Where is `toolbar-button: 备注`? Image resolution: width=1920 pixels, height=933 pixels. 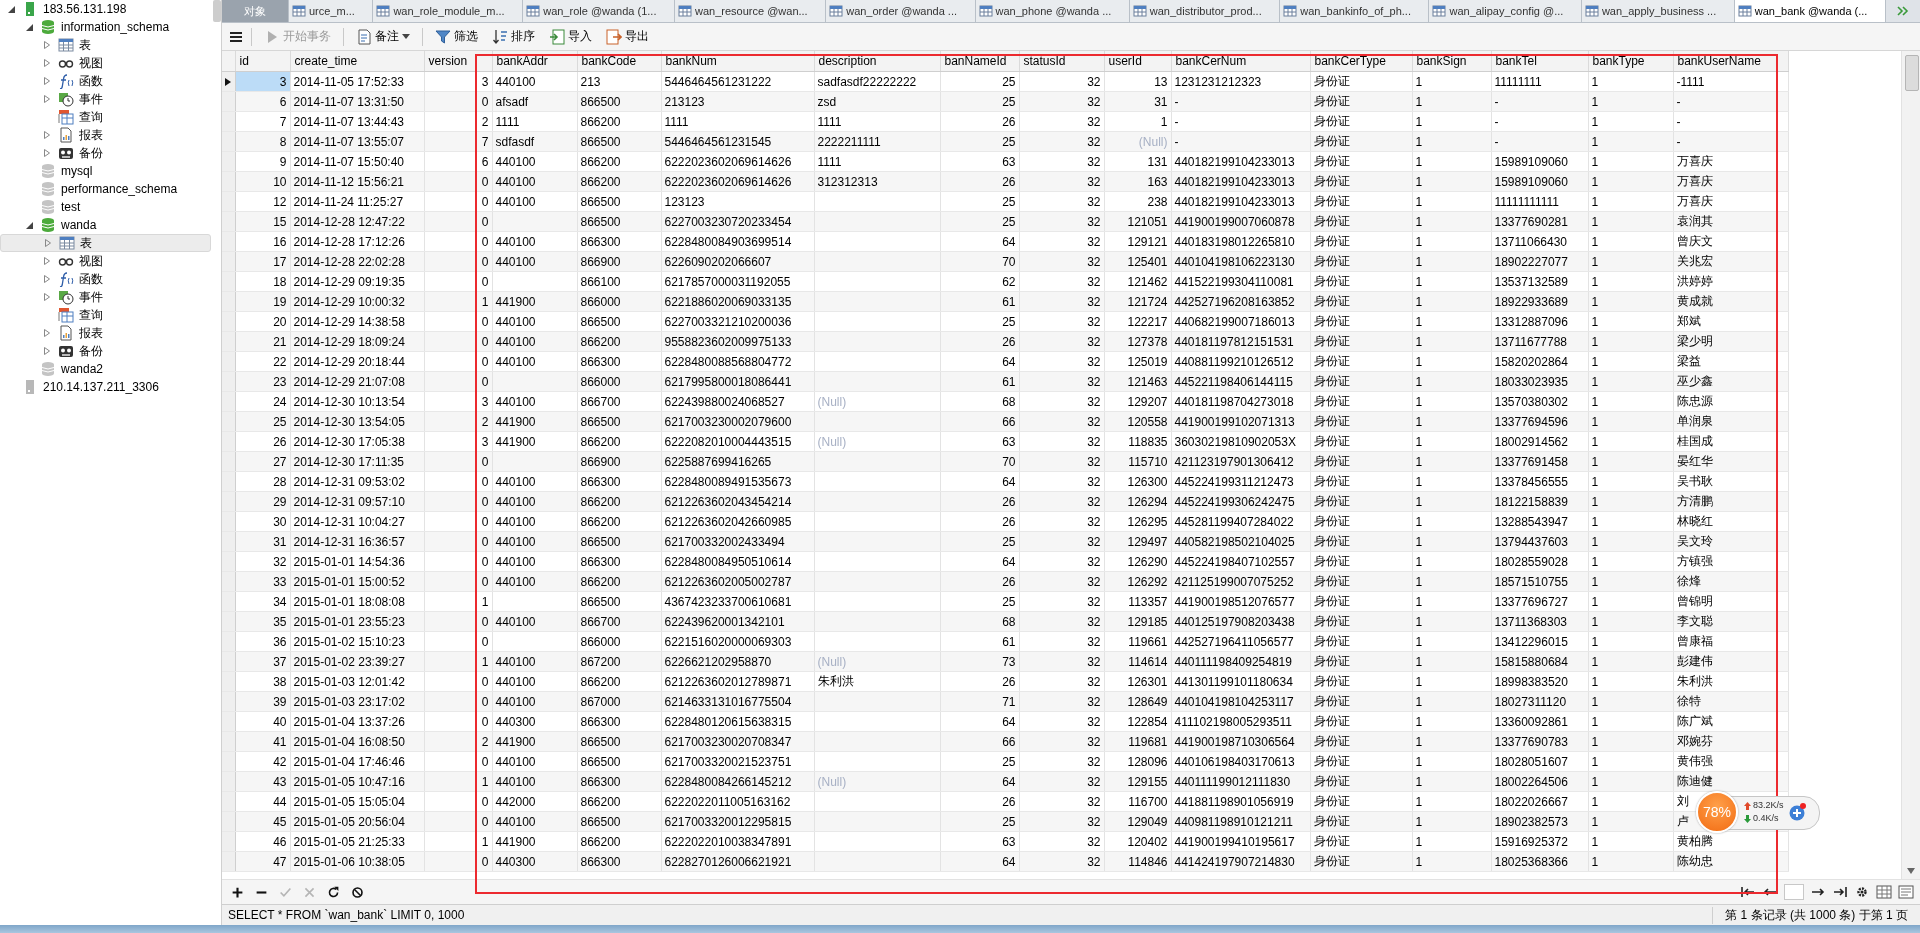
toolbar-button: 备注 is located at coordinates (383, 36).